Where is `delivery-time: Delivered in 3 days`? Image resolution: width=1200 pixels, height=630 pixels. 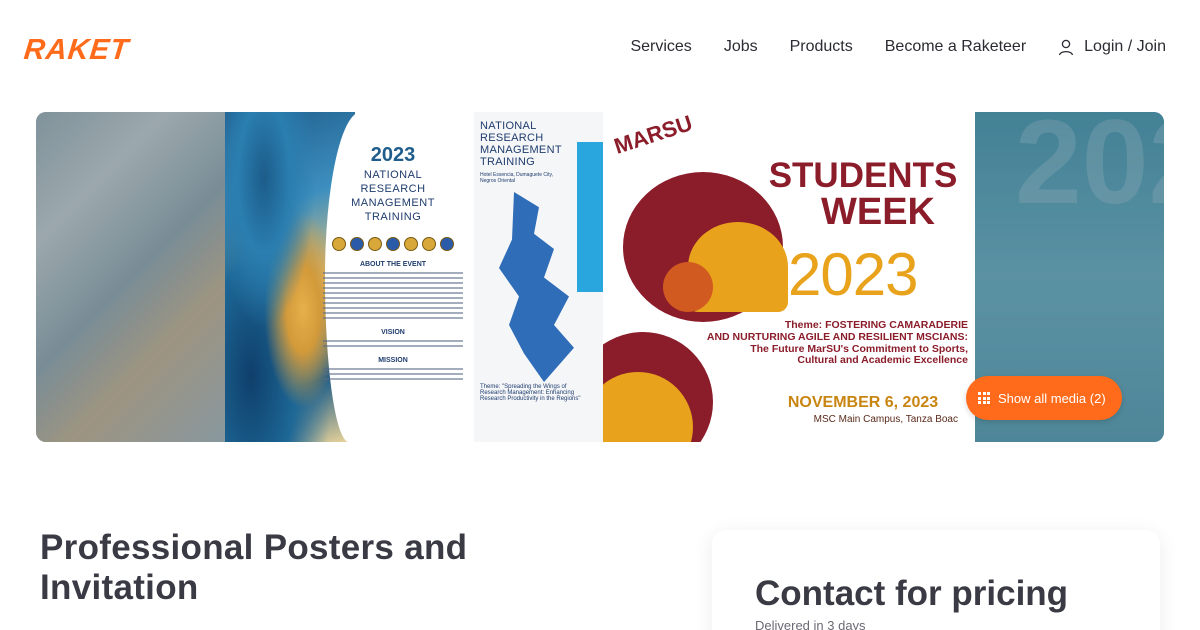
delivery-time: Delivered in 3 days is located at coordinates (810, 624).